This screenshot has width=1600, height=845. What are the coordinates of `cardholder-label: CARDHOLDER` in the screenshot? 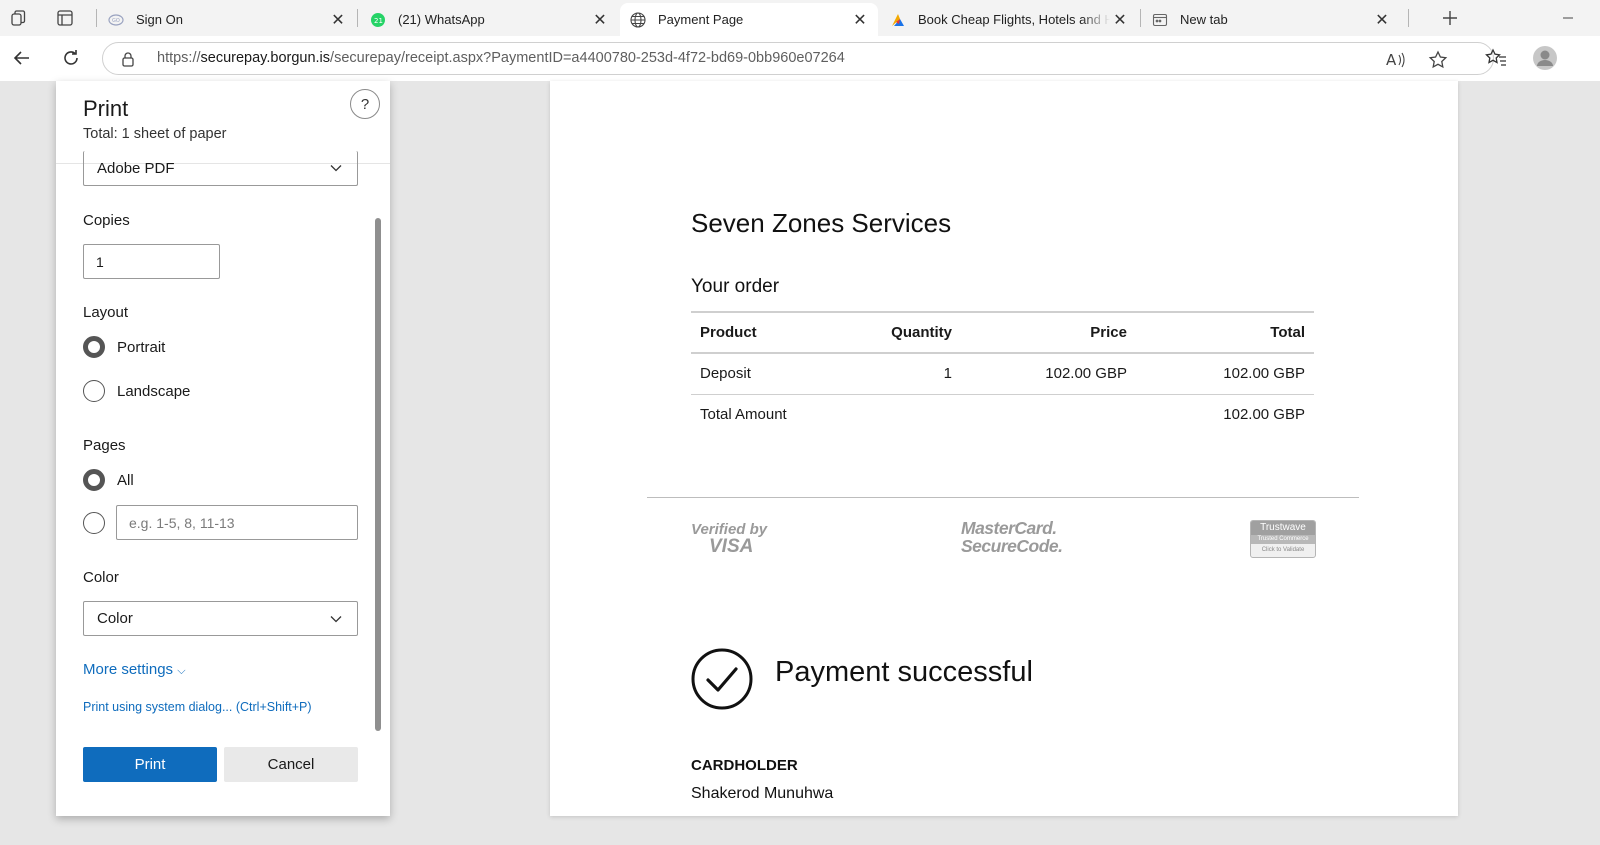 It's located at (744, 765).